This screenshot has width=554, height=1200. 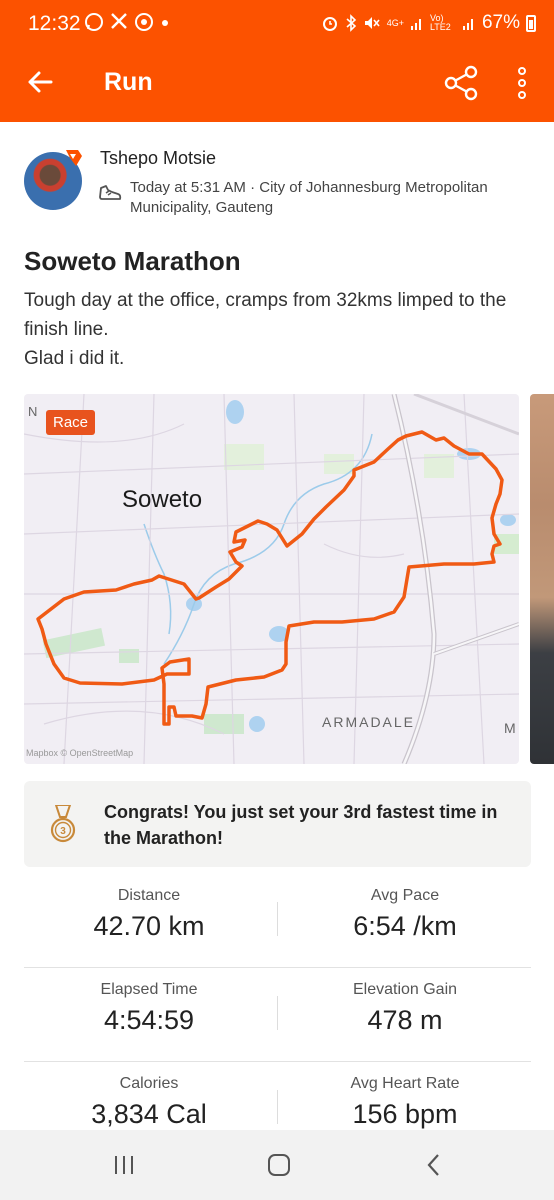 I want to click on system-icons: 4G+ Vo) LTE2 67%, so click(x=428, y=23).